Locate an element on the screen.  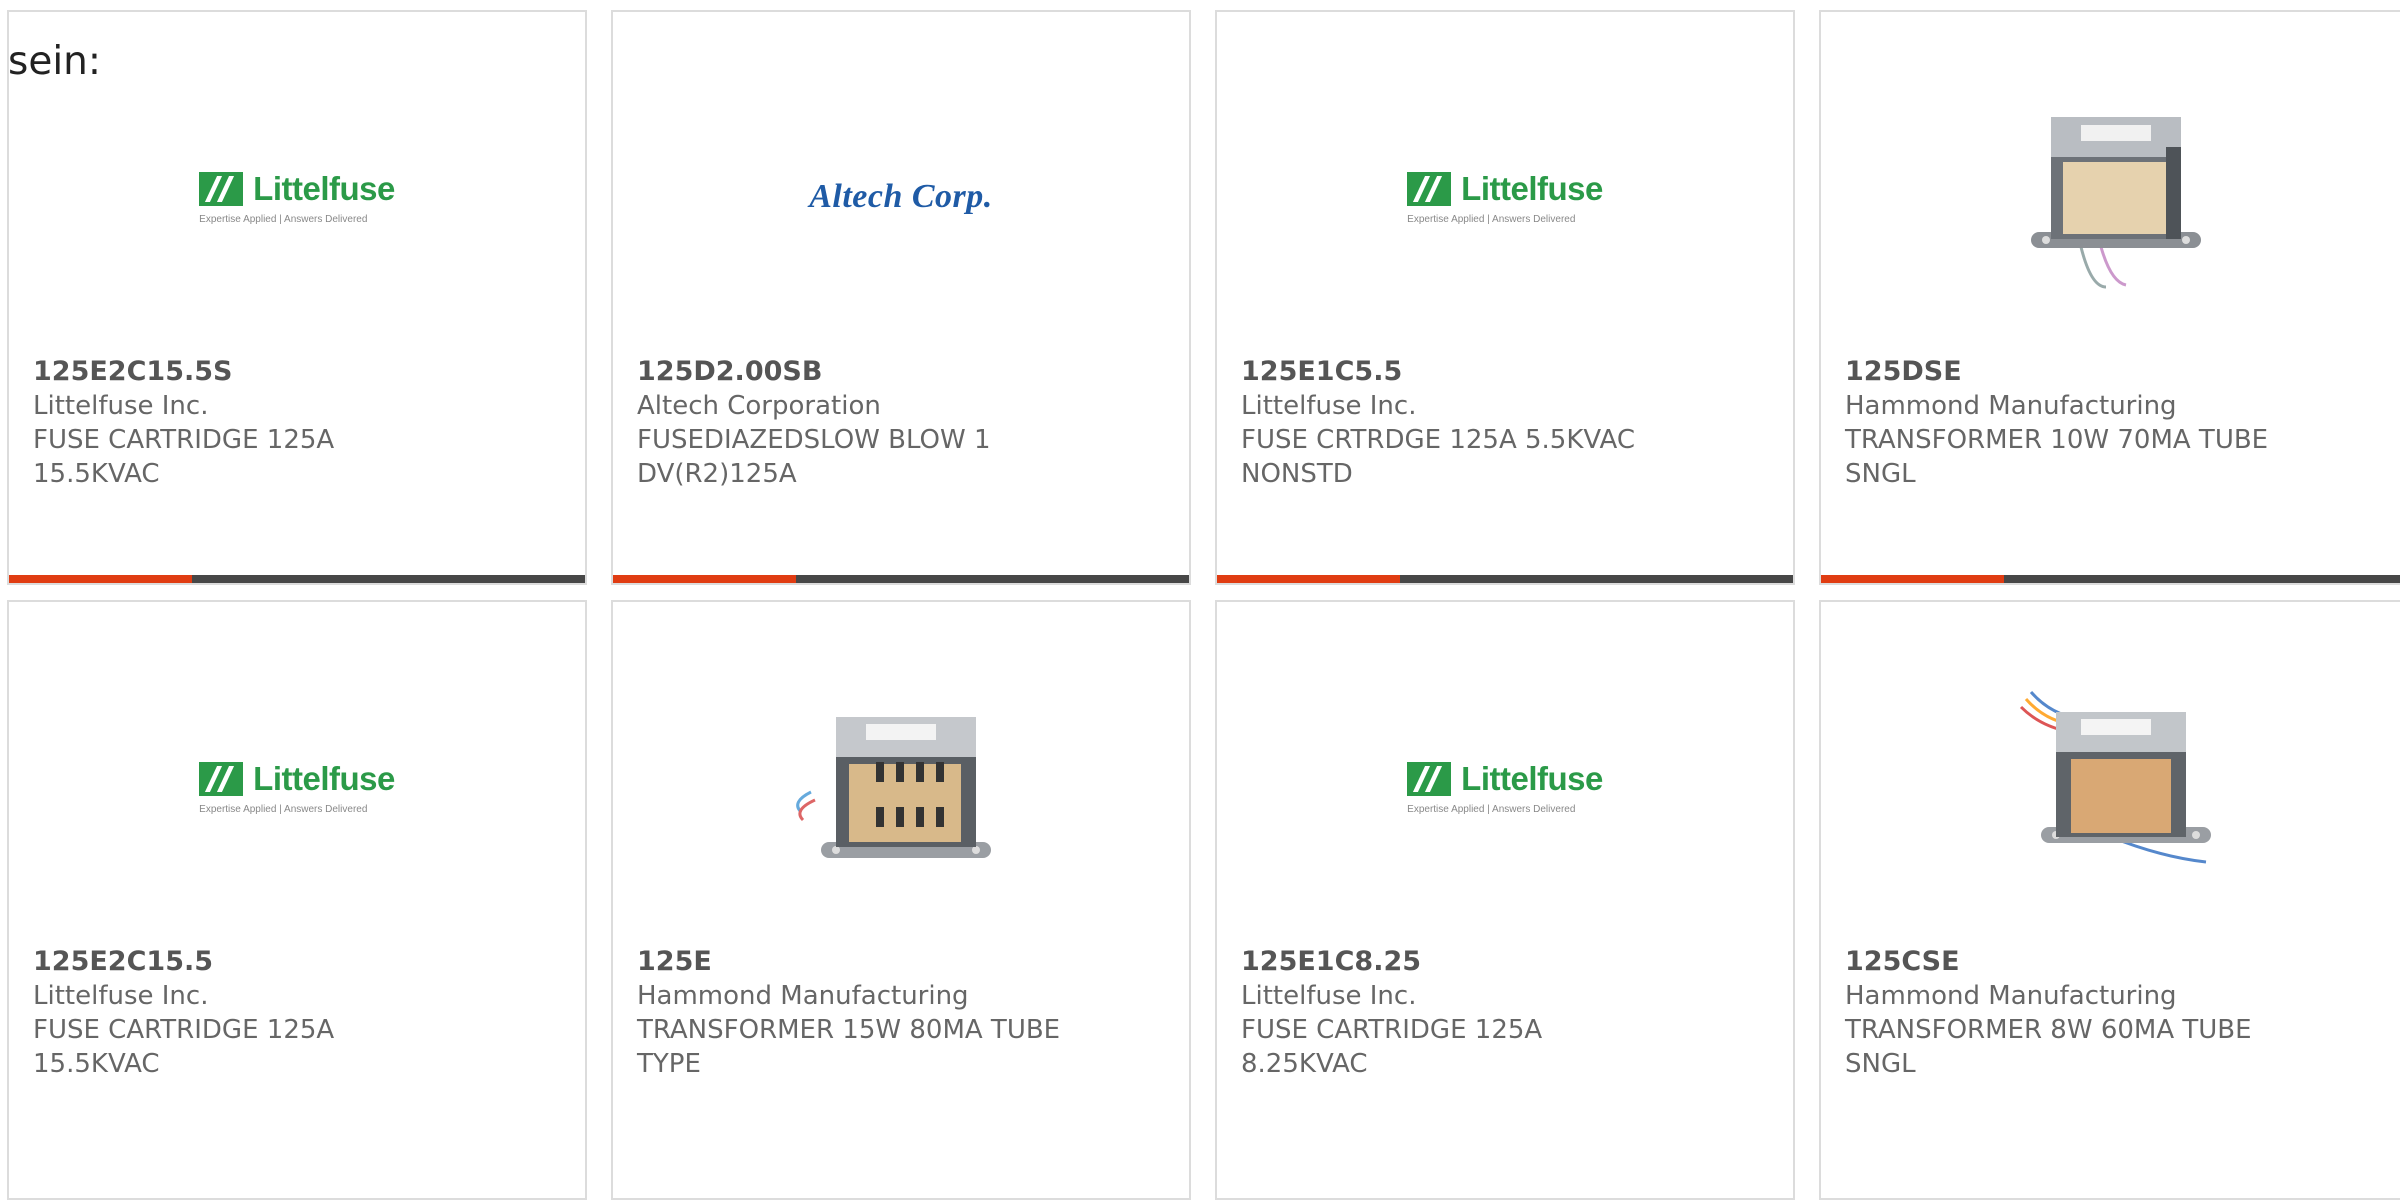
part-number: 125E2C15.5S is located at coordinates (297, 372).